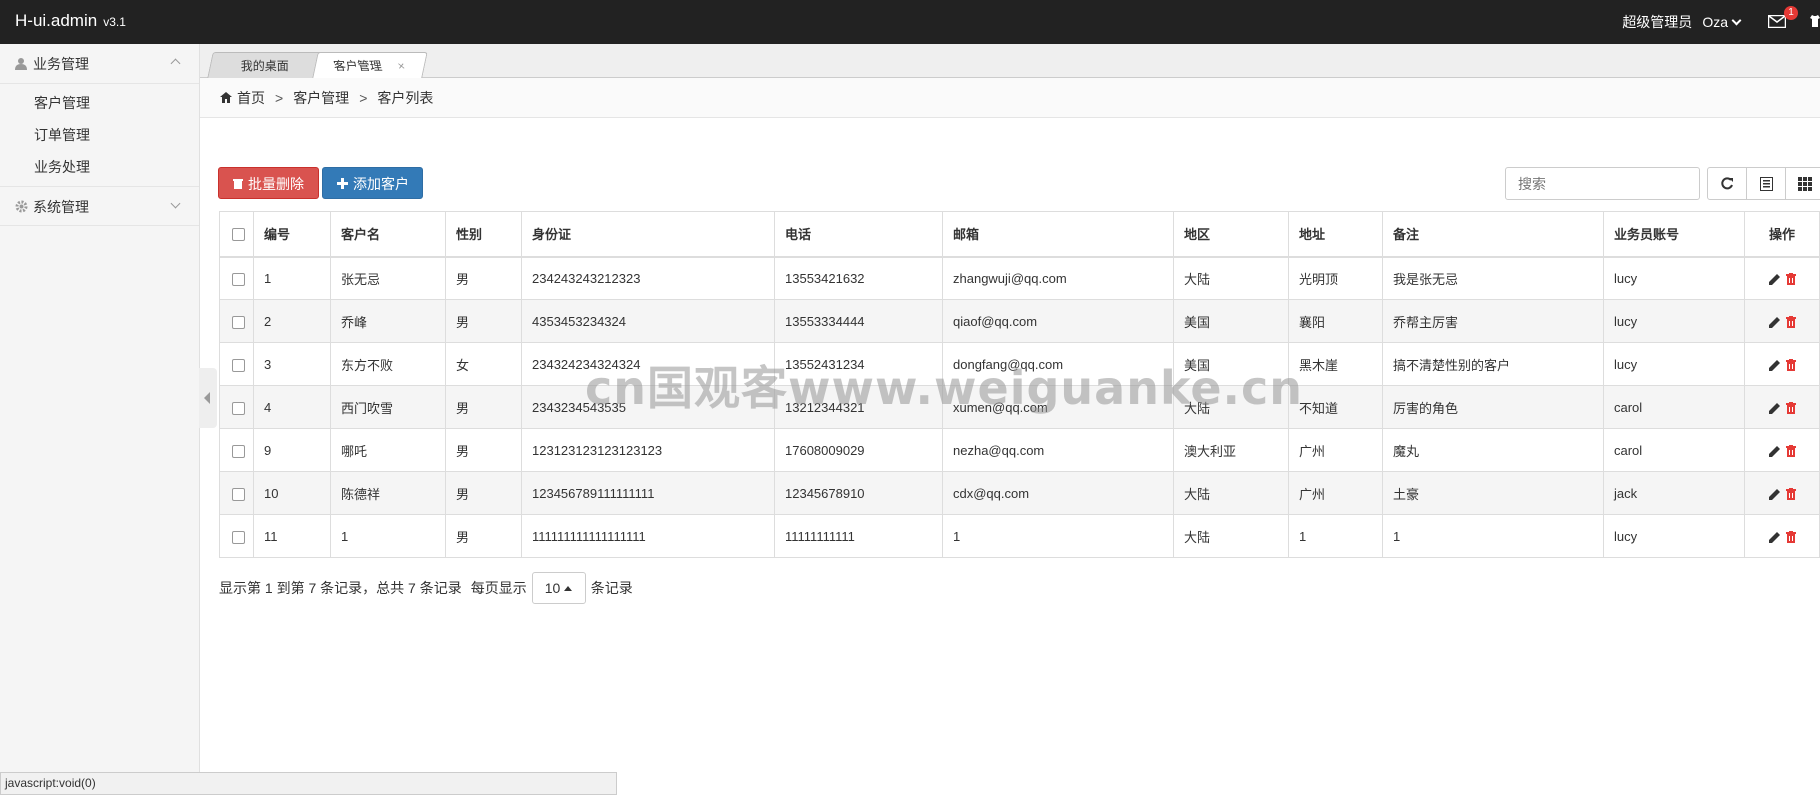 The height and width of the screenshot is (795, 1820). What do you see at coordinates (1777, 21) in the screenshot?
I see `mail-icon` at bounding box center [1777, 21].